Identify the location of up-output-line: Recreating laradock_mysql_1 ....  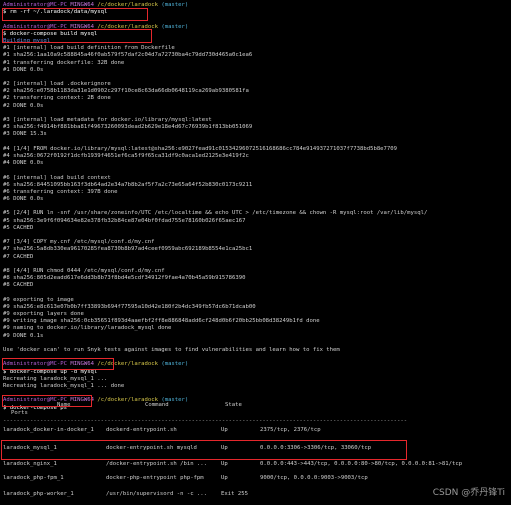
(55, 378).